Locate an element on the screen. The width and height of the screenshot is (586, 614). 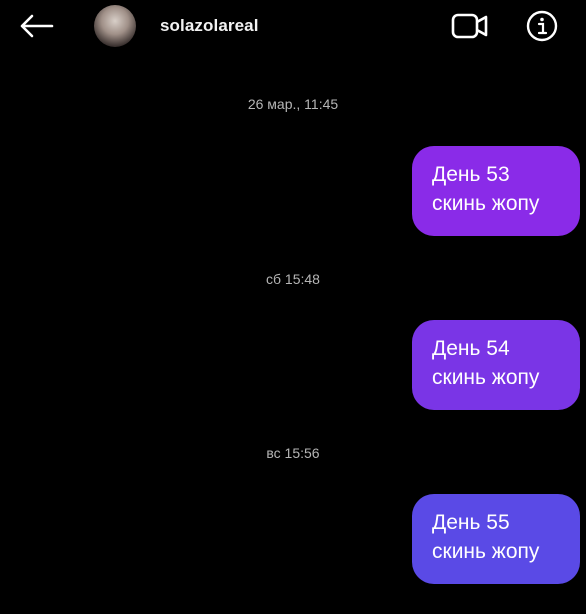
chat-header: solazolareal is located at coordinates (293, 28).